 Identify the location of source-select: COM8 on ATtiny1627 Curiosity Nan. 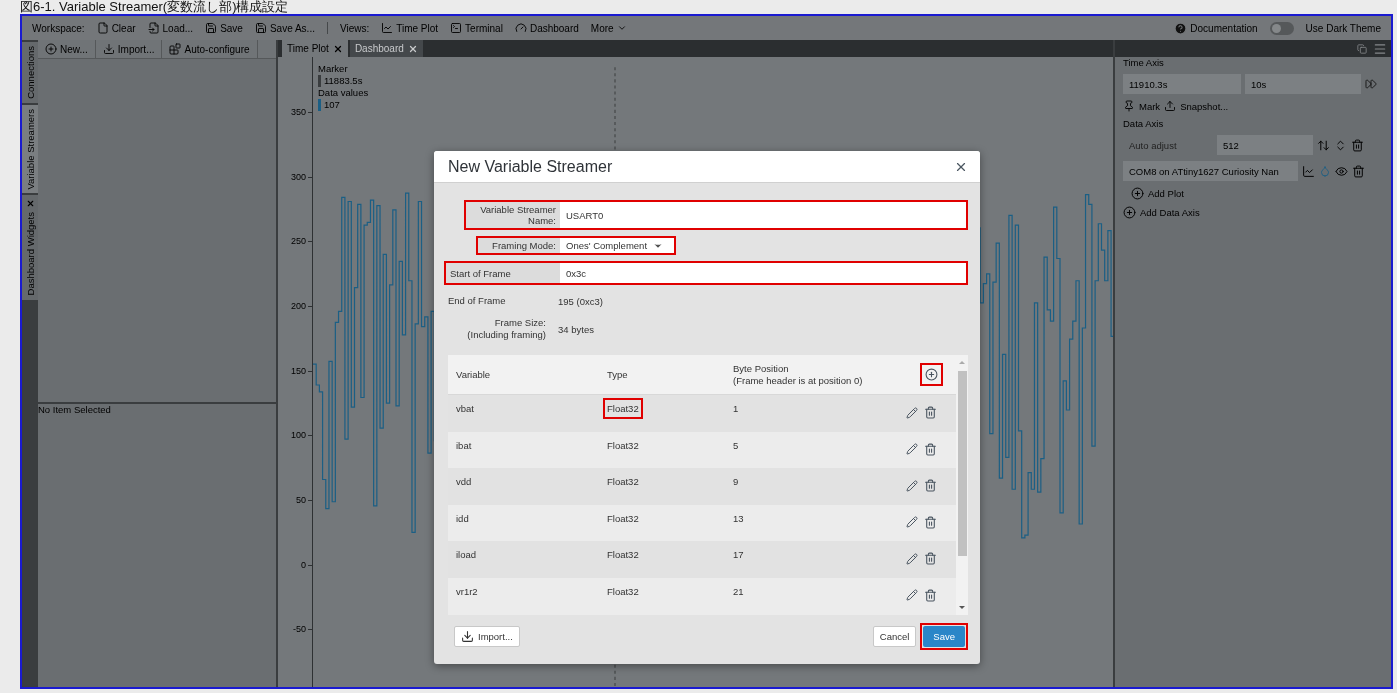
(1210, 171).